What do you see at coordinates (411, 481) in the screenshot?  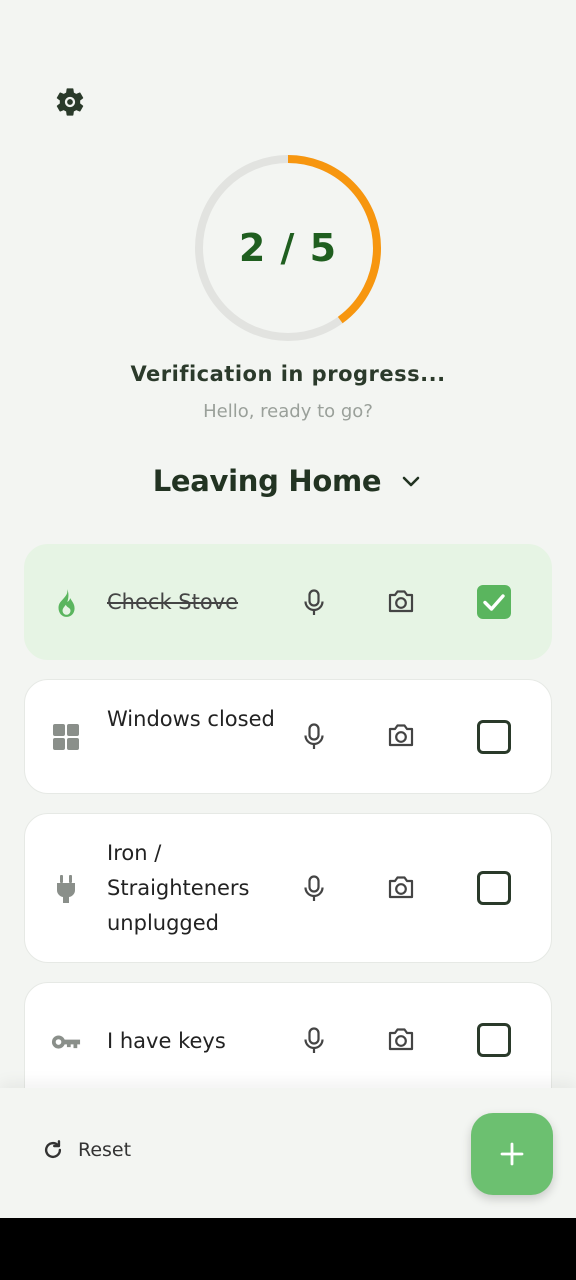 I see `chevron-down-icon` at bounding box center [411, 481].